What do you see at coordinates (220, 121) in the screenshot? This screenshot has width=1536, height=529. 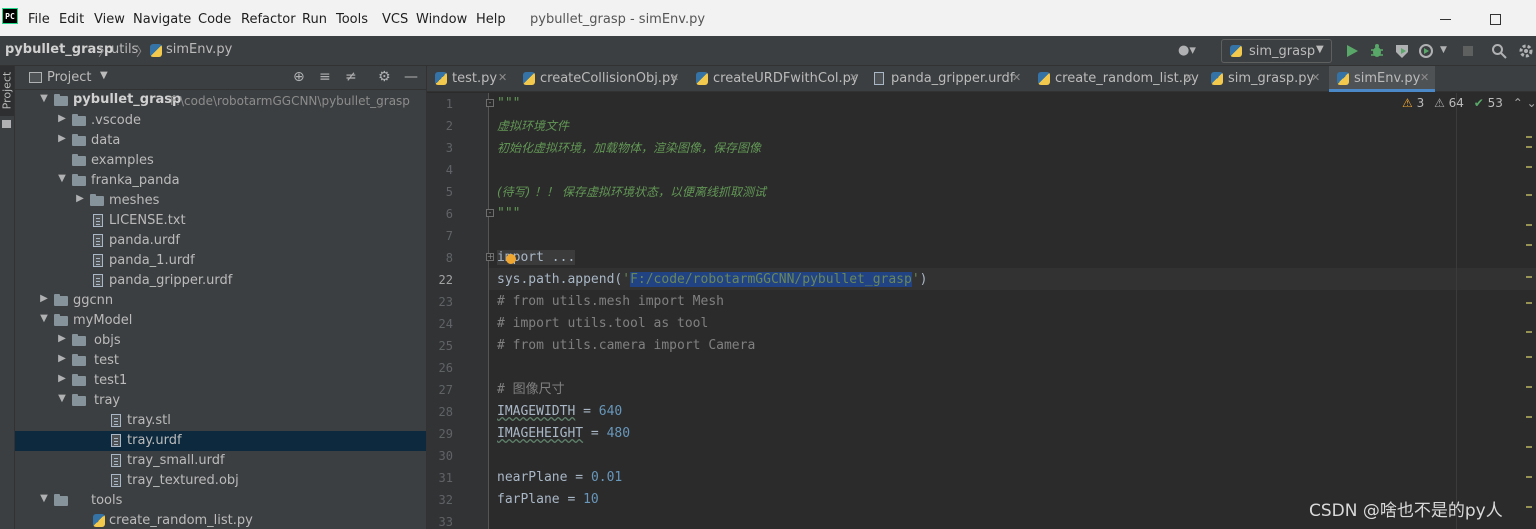 I see `tree-item-vscode: ▶ .vscode` at bounding box center [220, 121].